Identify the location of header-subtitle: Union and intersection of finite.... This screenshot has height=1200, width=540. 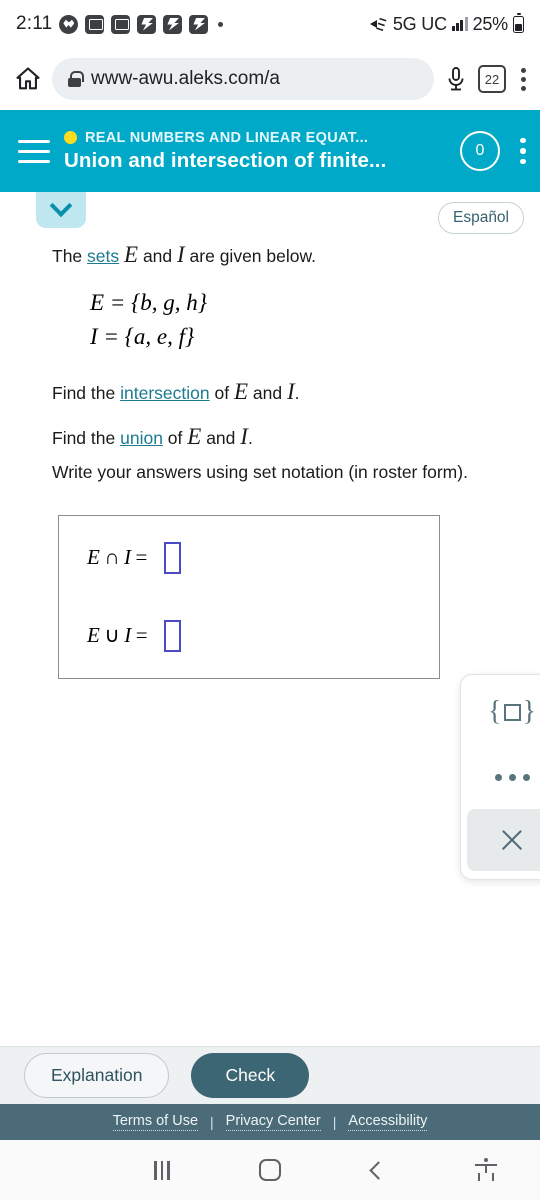
(225, 160).